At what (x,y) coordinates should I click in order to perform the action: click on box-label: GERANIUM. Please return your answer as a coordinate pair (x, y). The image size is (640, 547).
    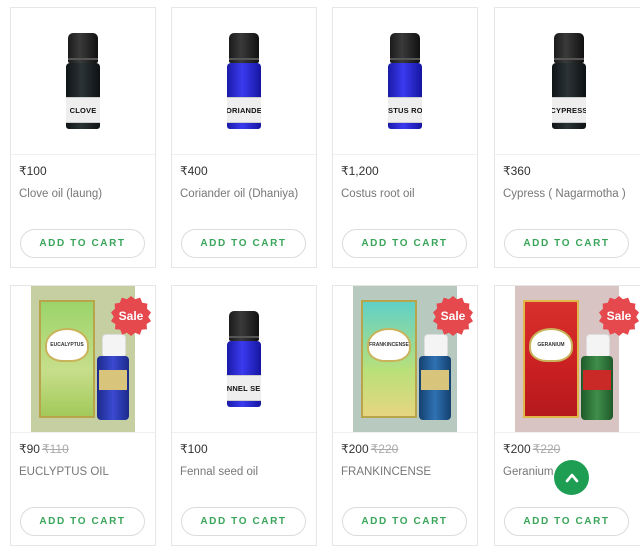
    Looking at the image, I should click on (551, 345).